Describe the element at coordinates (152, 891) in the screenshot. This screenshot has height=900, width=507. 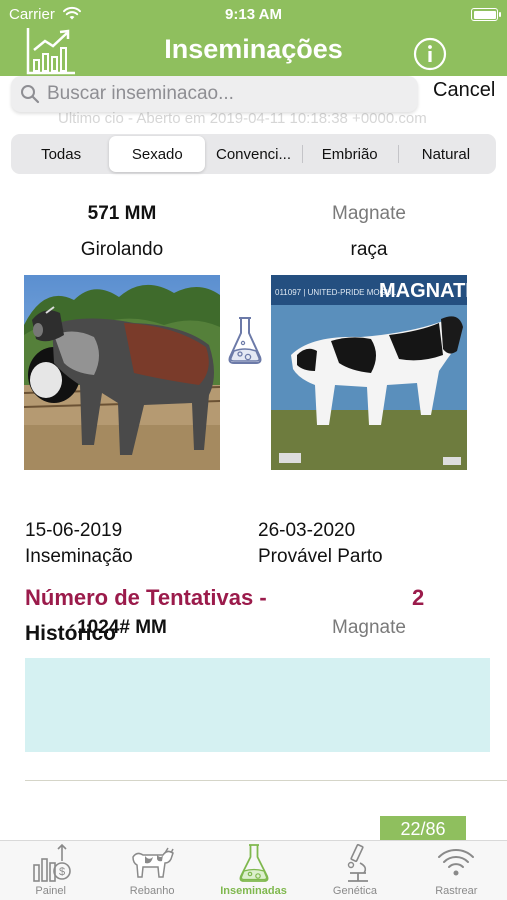
I see `tab-label: Rebanho` at that location.